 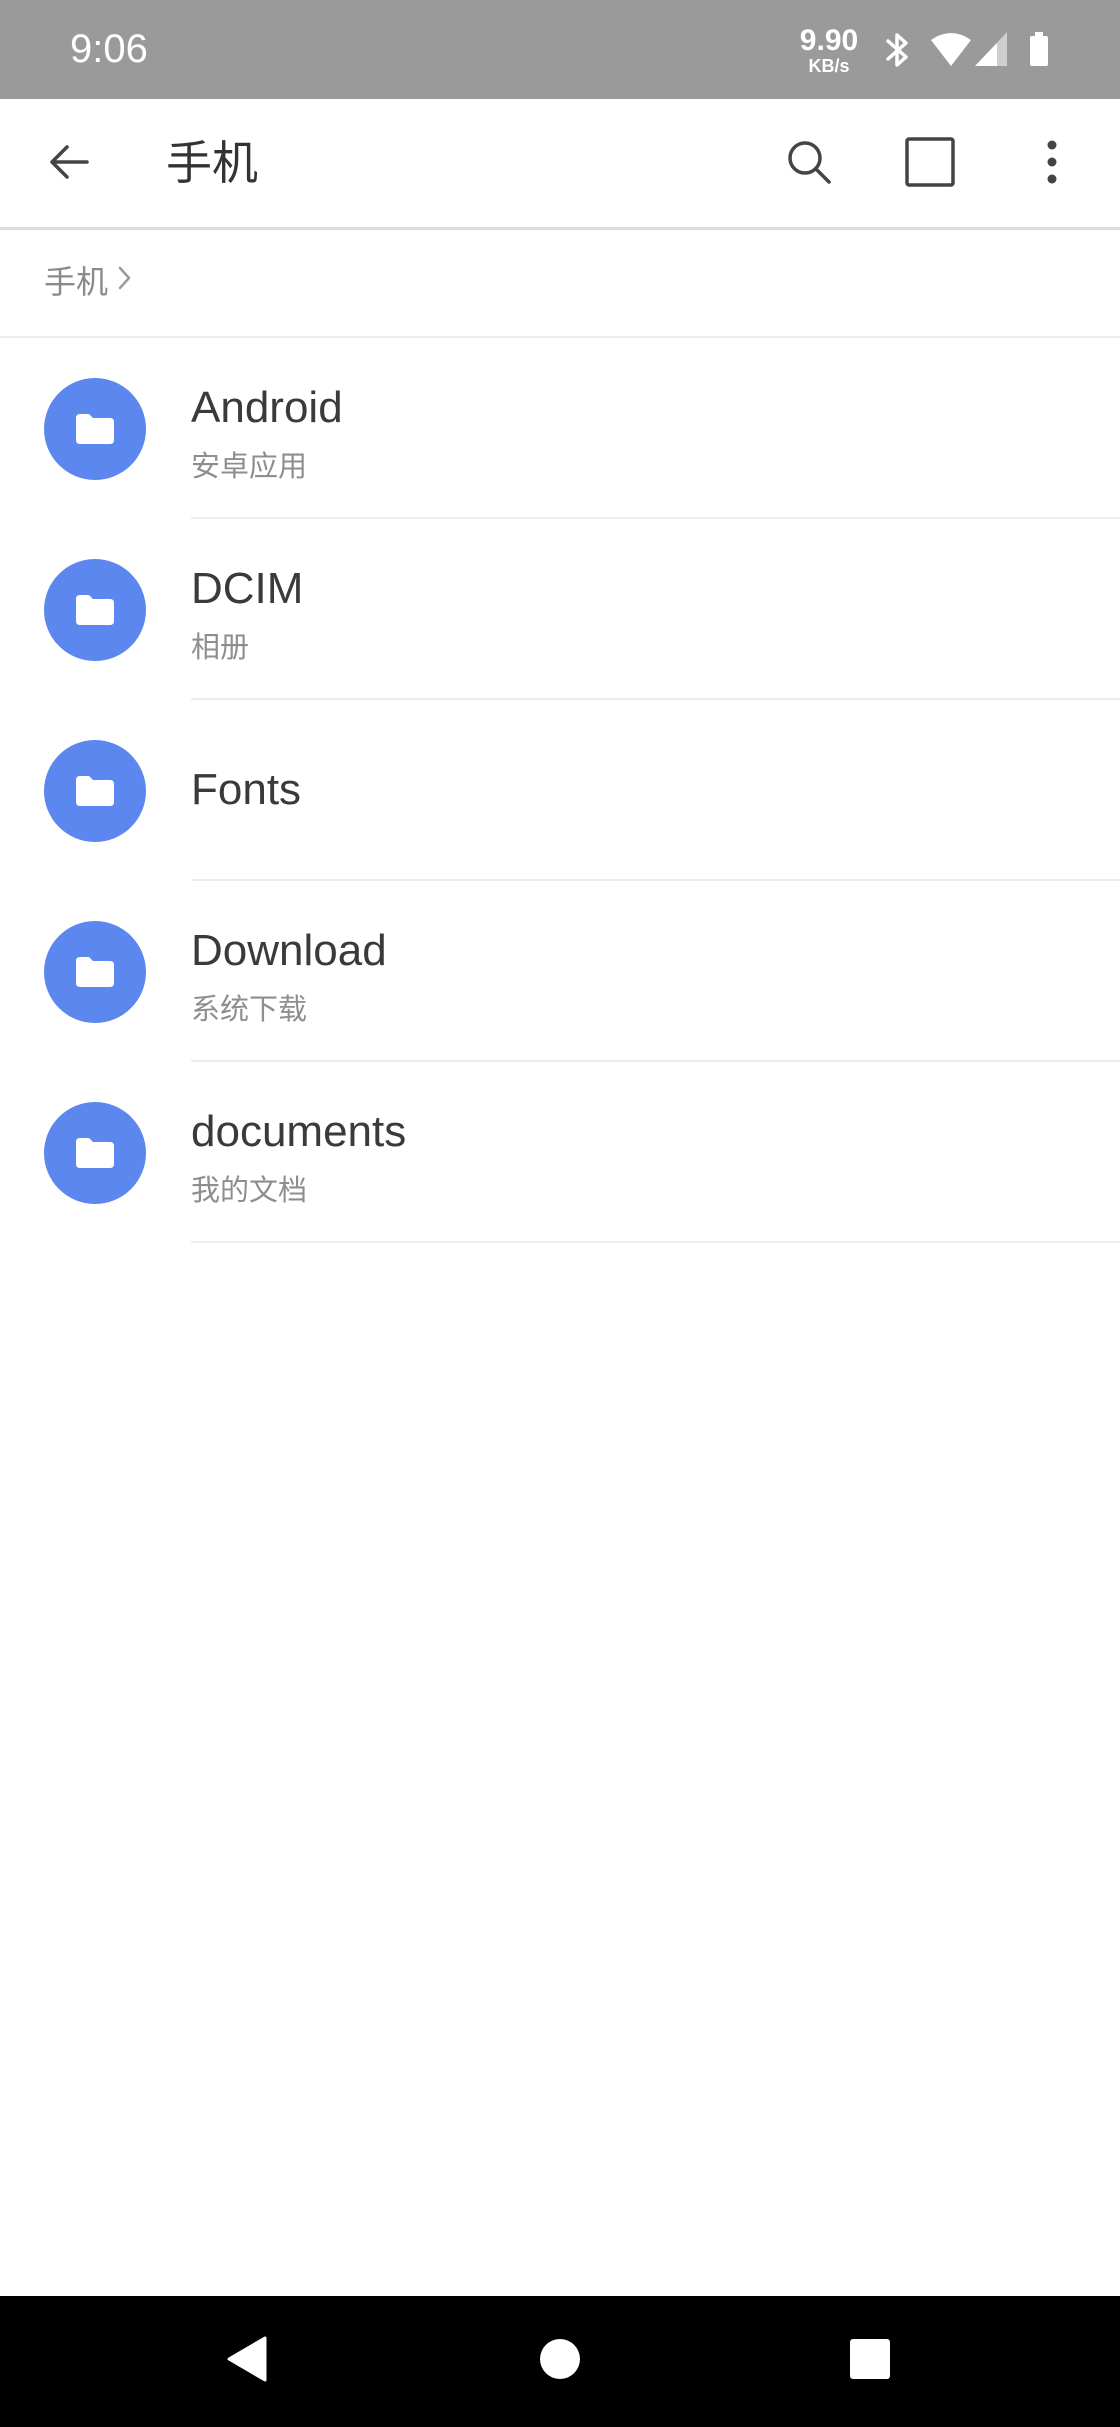 I want to click on file-name: Download, so click(x=289, y=950).